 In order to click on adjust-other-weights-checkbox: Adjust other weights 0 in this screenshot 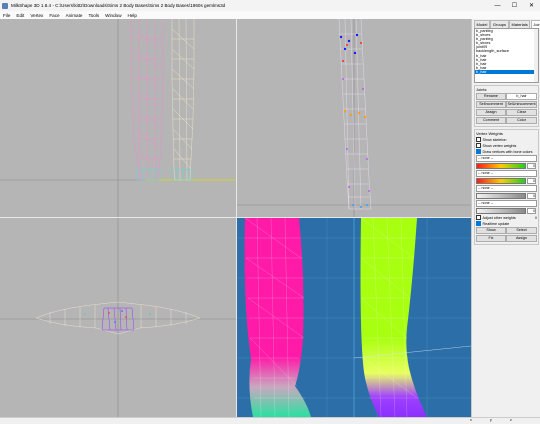, I will do `click(506, 217)`.